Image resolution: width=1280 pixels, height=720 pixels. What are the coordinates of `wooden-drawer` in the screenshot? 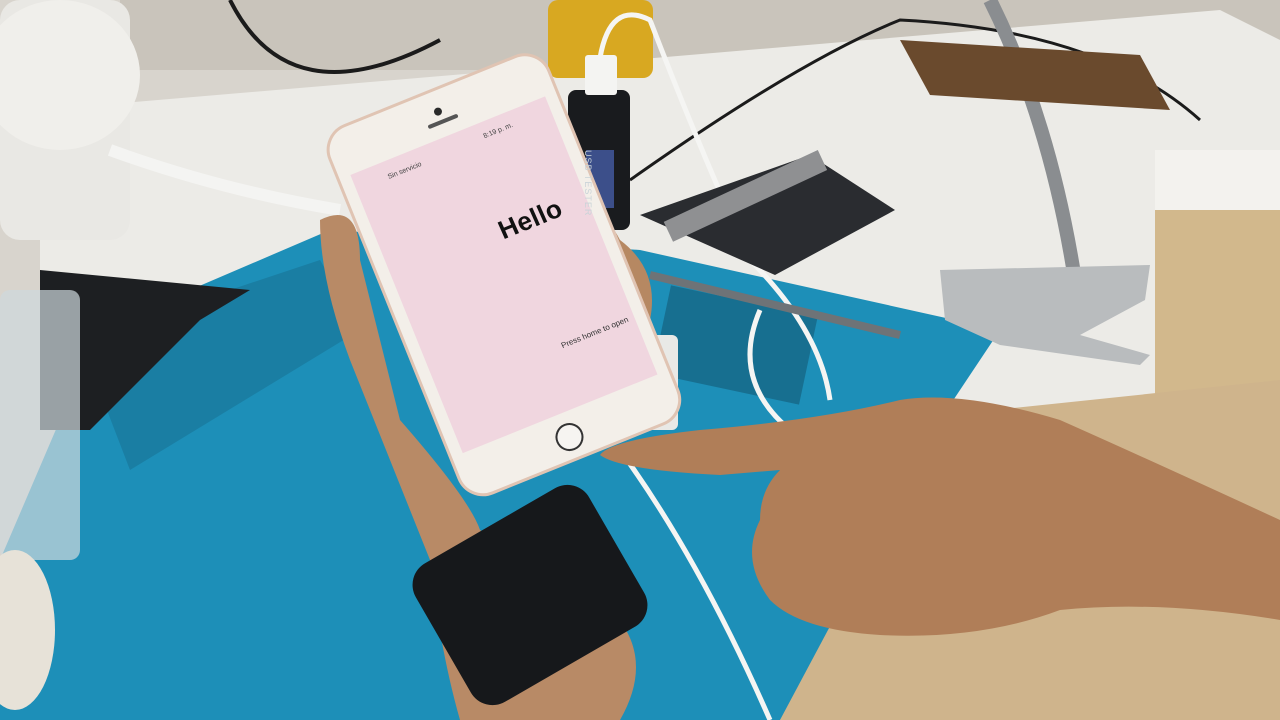 It's located at (1217, 305).